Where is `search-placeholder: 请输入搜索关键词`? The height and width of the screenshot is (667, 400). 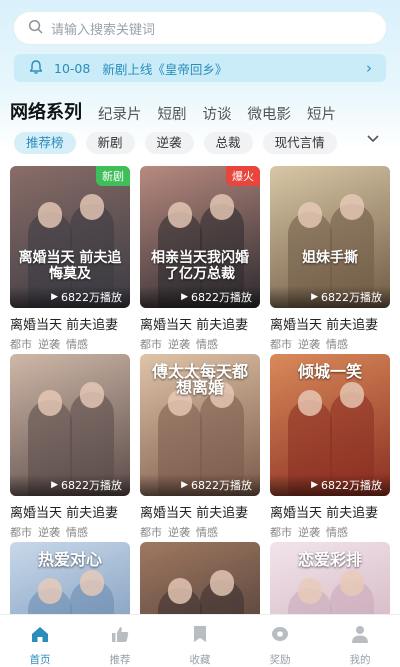
search-placeholder: 请输入搜索关键词 is located at coordinates (103, 30).